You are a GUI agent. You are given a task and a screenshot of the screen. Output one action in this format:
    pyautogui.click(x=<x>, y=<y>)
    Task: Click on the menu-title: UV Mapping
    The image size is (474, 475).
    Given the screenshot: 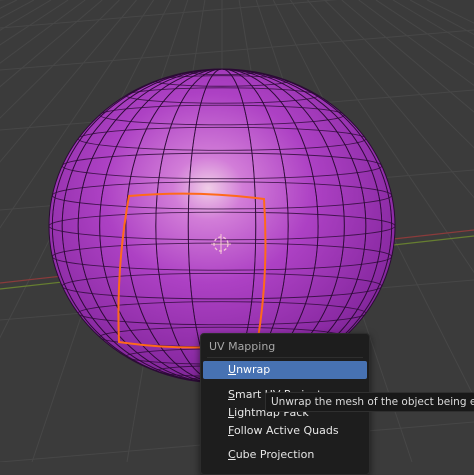 What is the action you would take?
    pyautogui.click(x=242, y=346)
    